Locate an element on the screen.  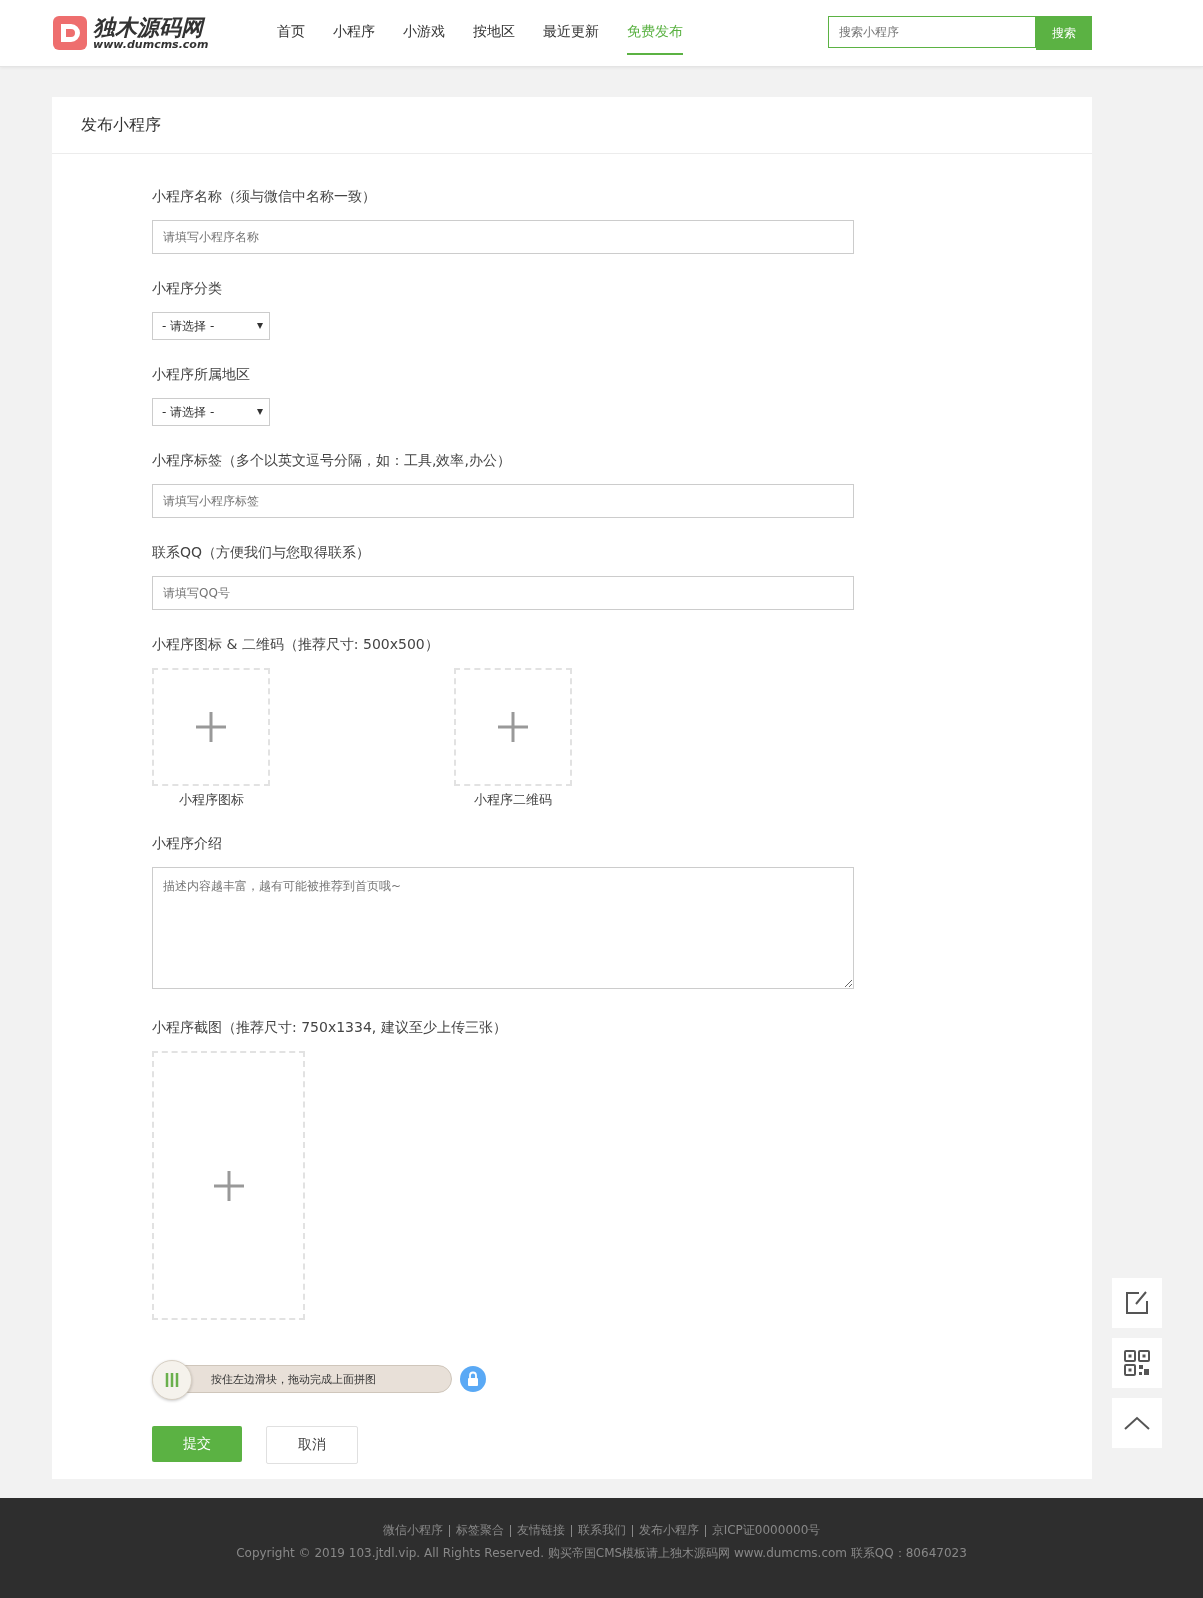
nav-link: 最近更新 is located at coordinates (571, 33).